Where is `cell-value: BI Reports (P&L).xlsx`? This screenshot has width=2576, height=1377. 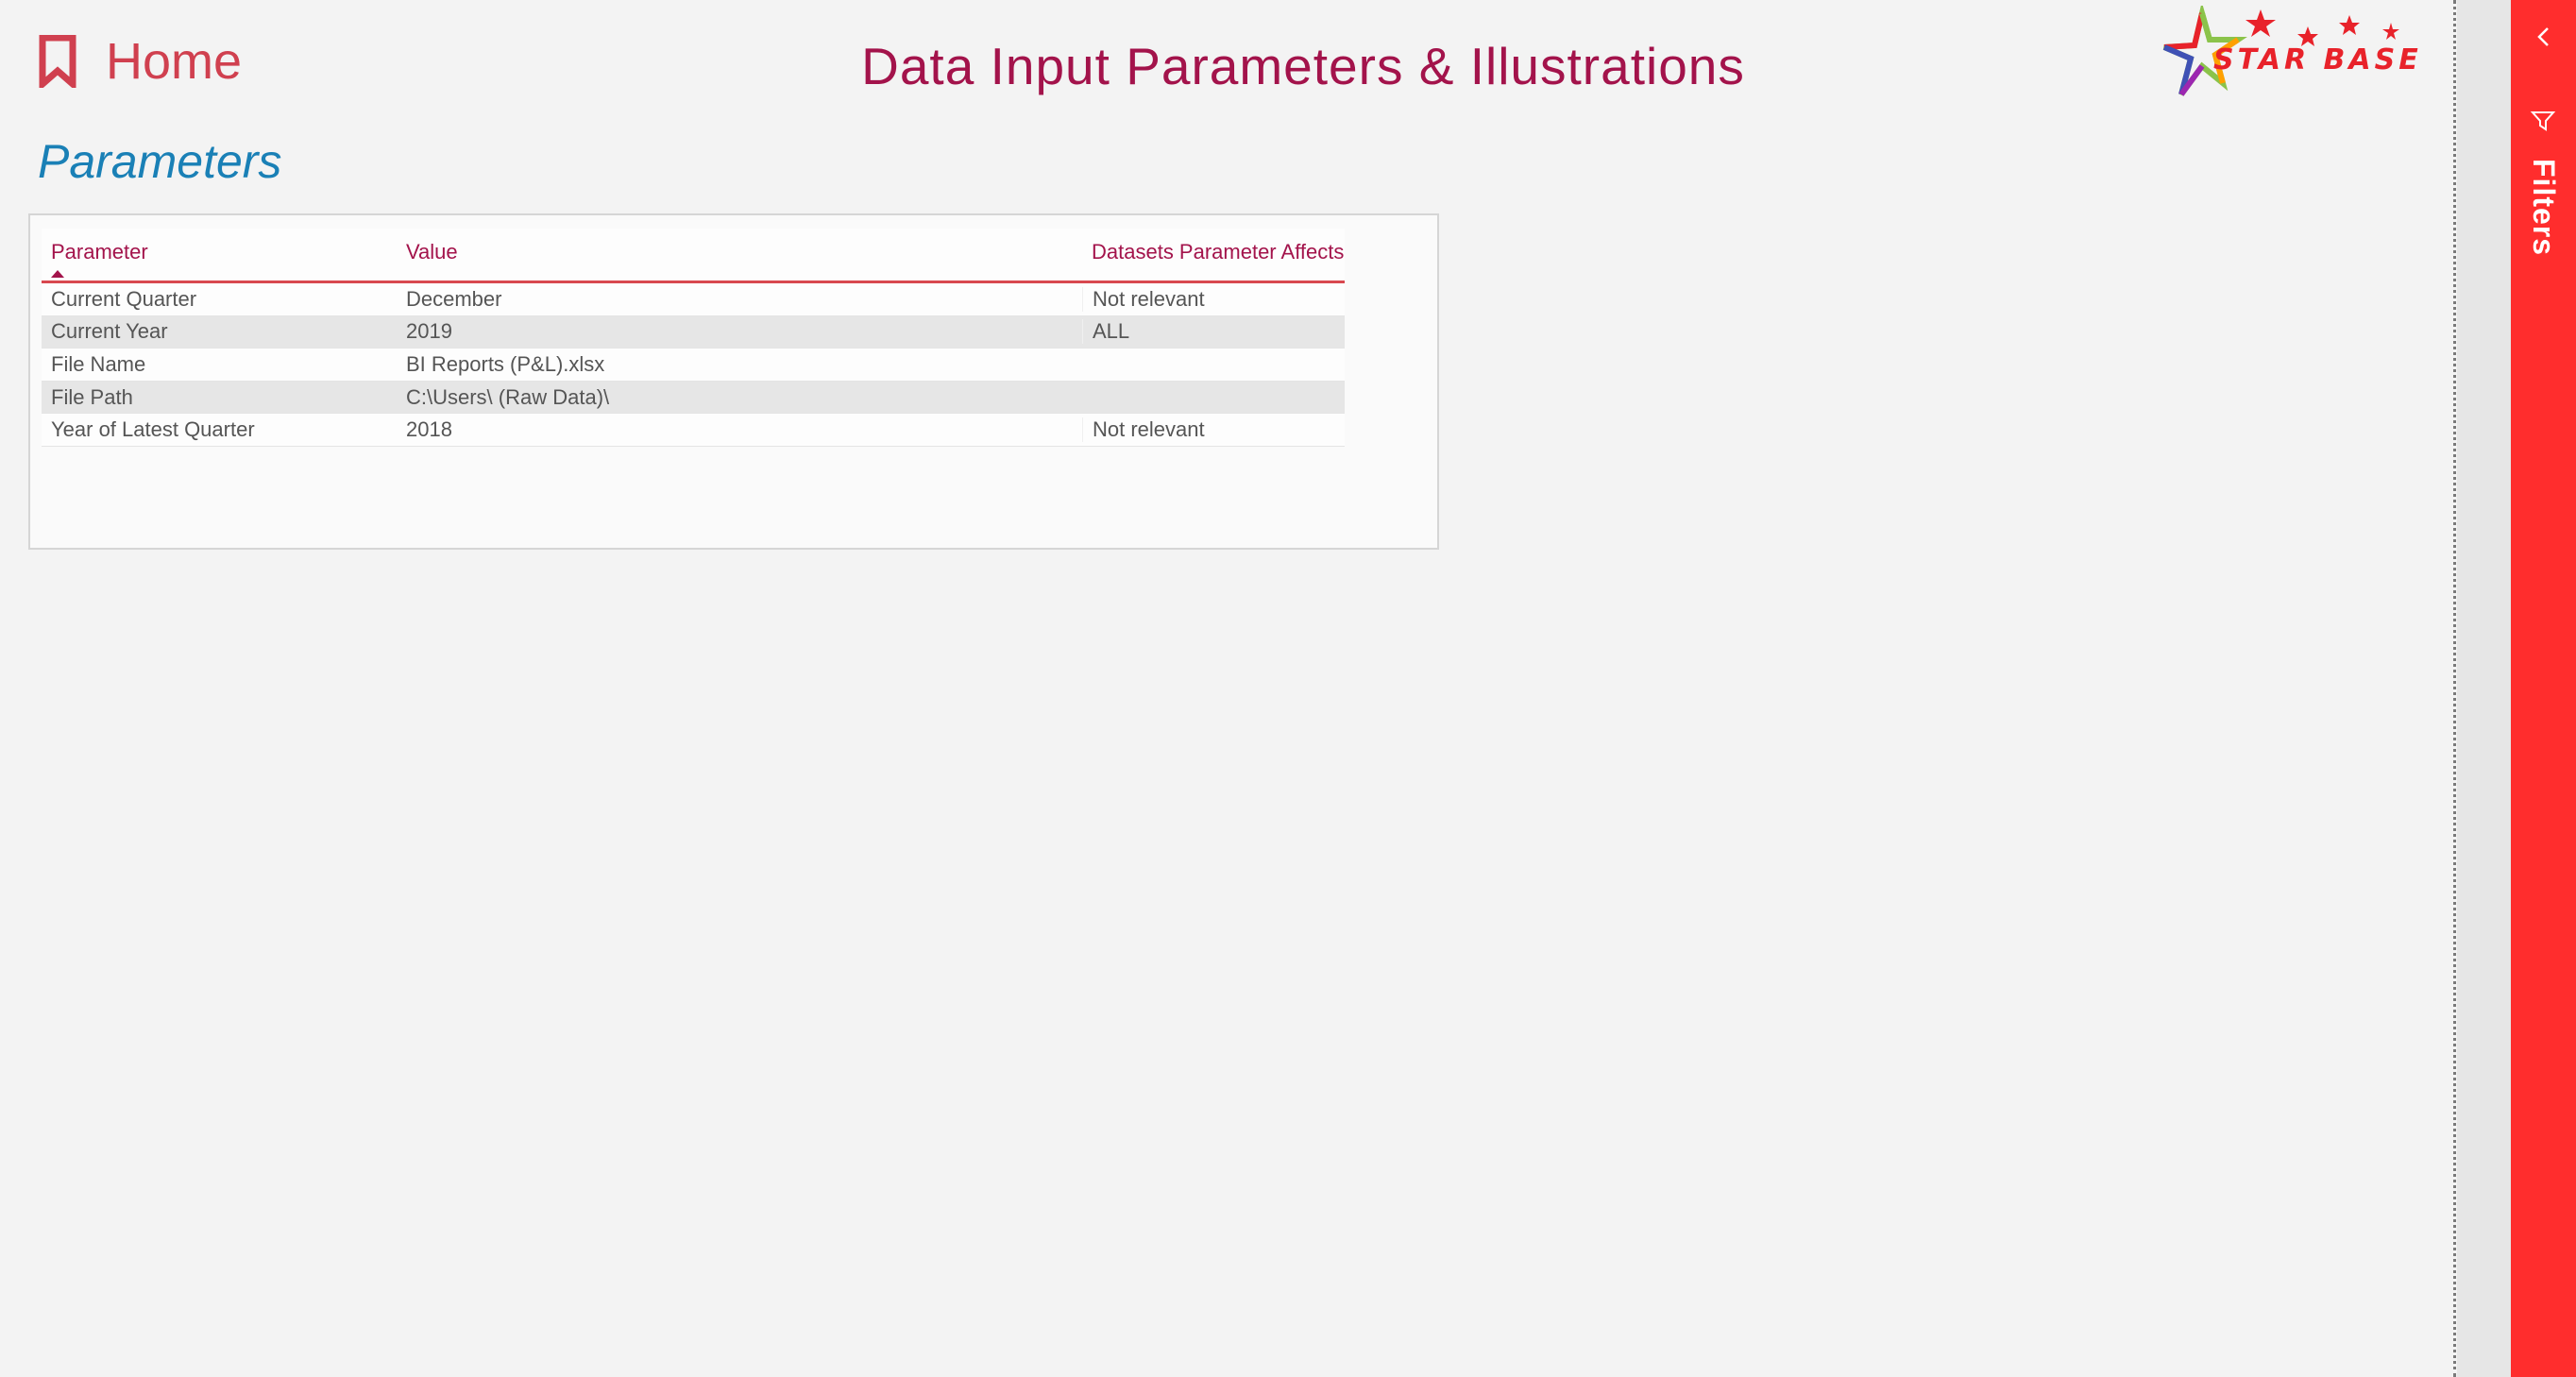
cell-value: BI Reports (P&L).xlsx is located at coordinates (505, 363).